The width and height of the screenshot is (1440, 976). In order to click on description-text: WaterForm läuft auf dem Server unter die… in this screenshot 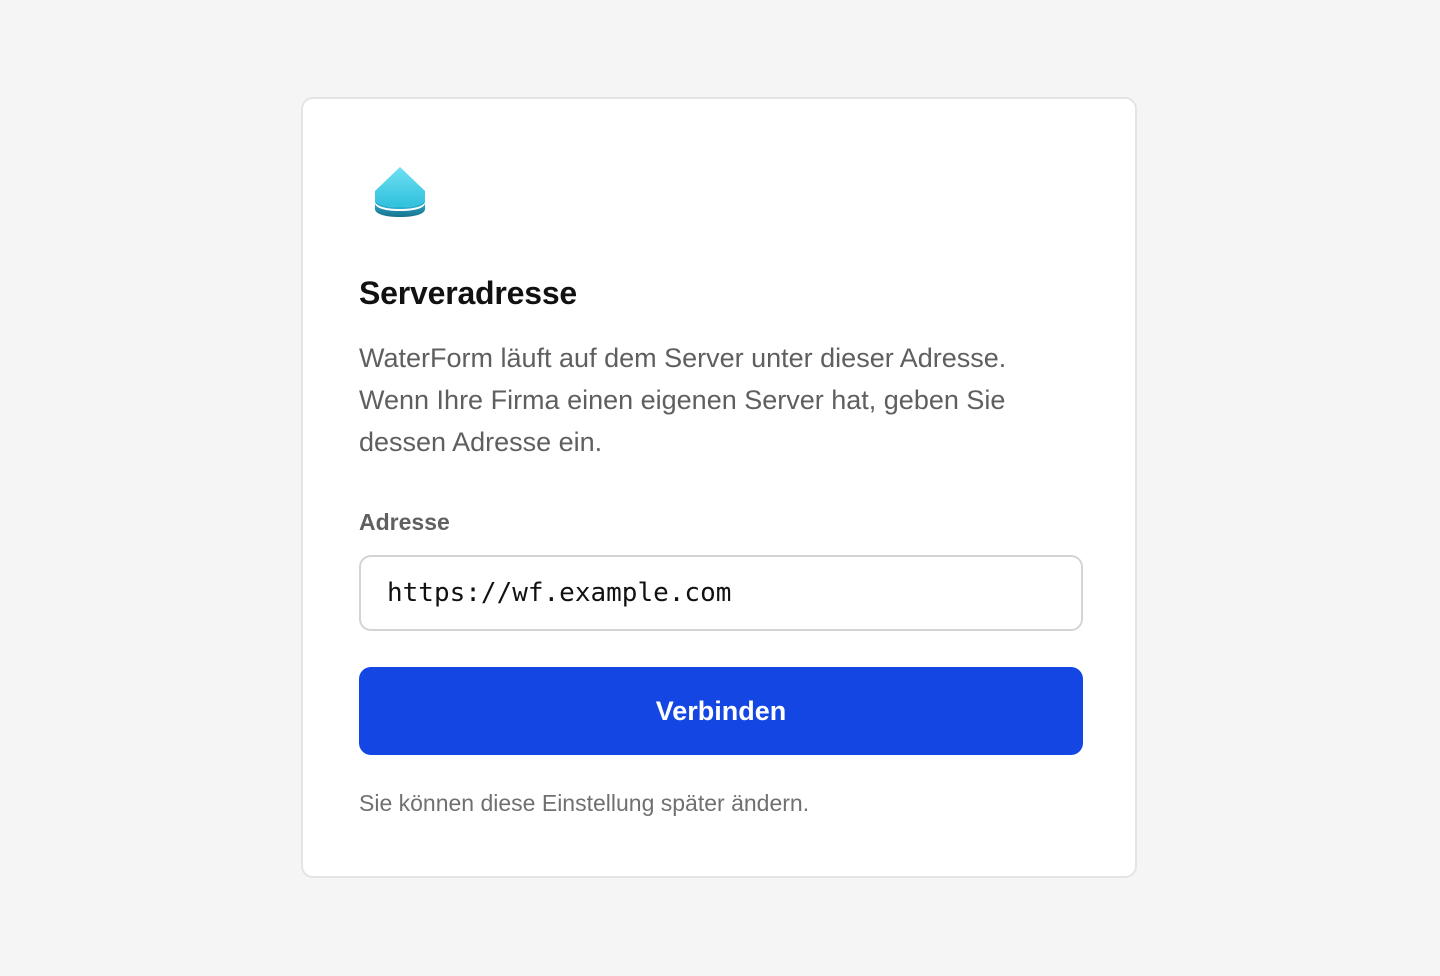, I will do `click(683, 400)`.